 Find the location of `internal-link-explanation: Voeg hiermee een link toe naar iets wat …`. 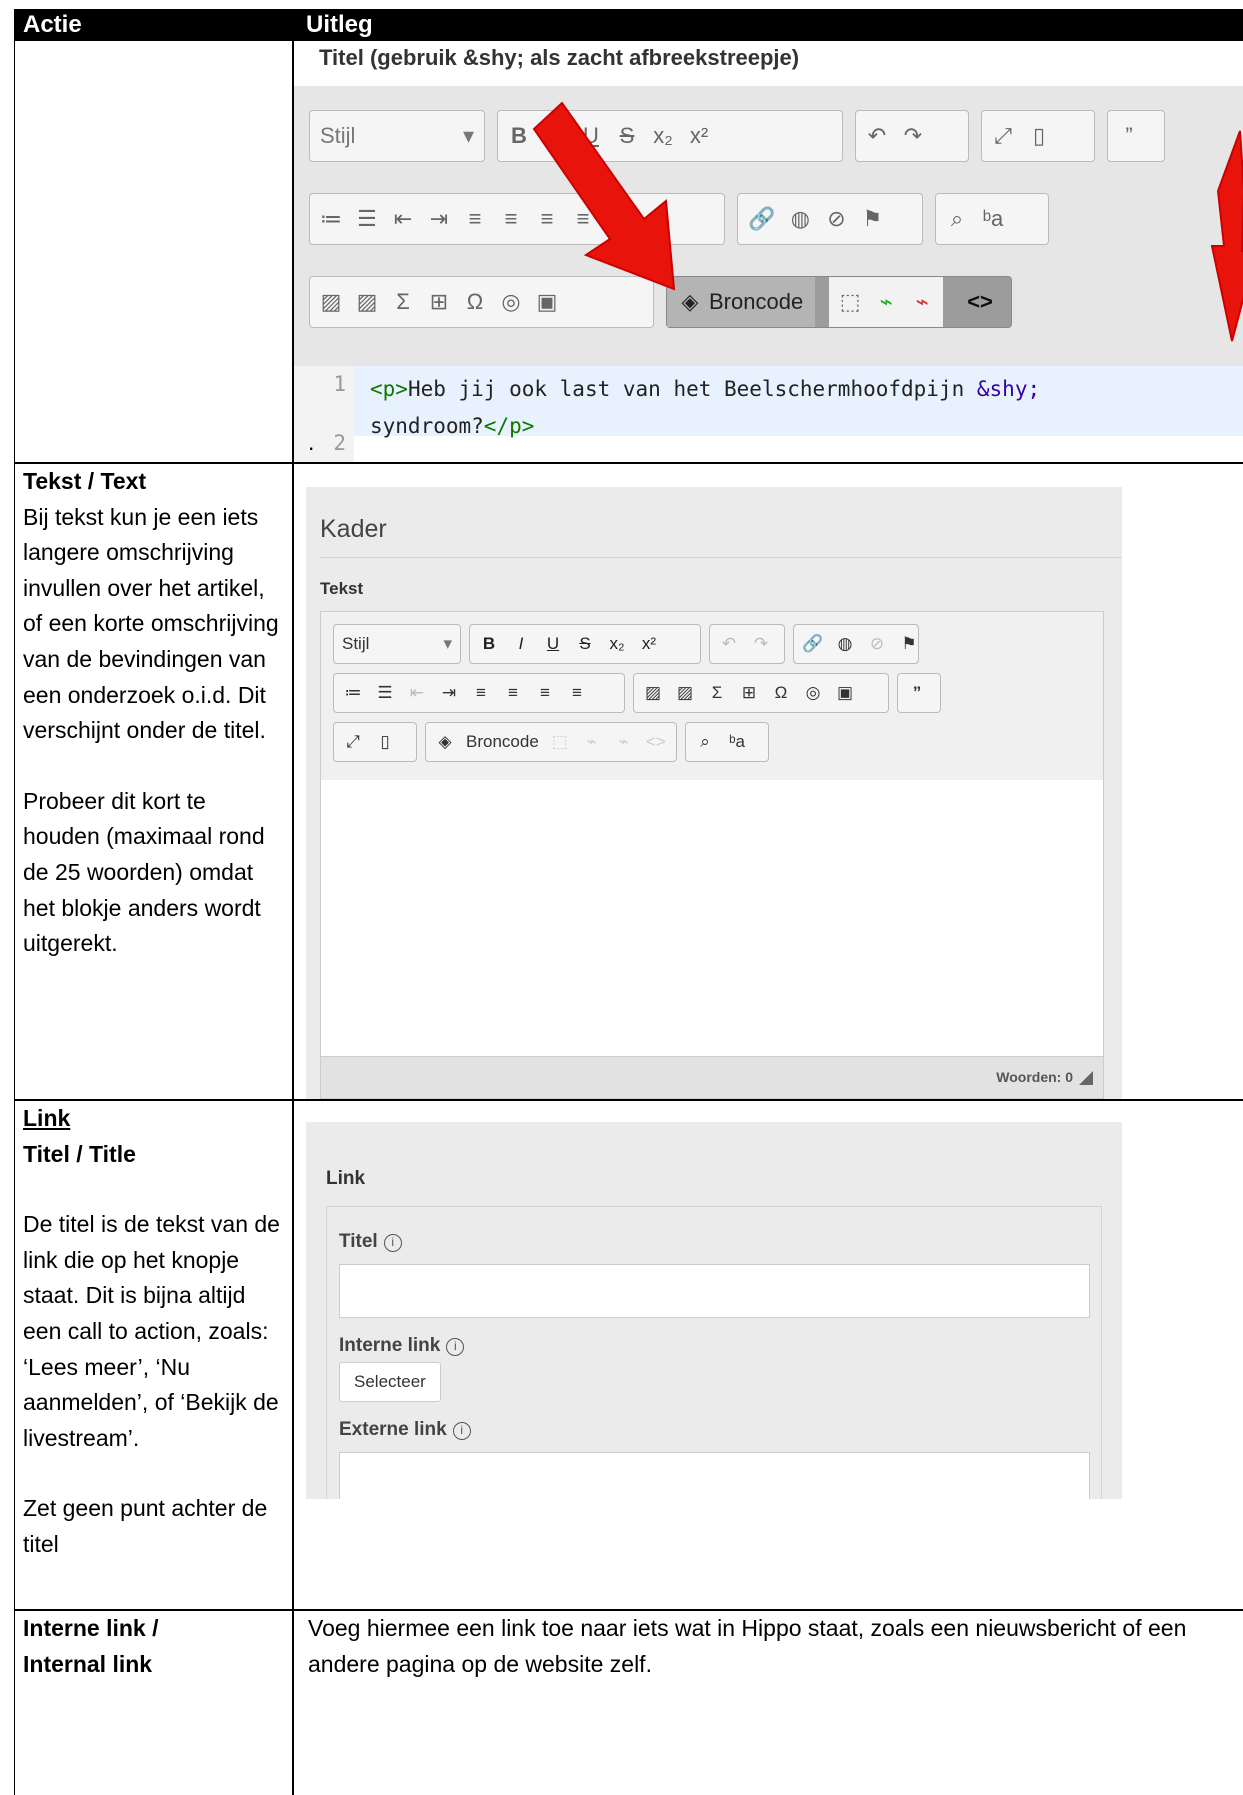

internal-link-explanation: Voeg hiermee een link toe naar iets wat … is located at coordinates (747, 1646).